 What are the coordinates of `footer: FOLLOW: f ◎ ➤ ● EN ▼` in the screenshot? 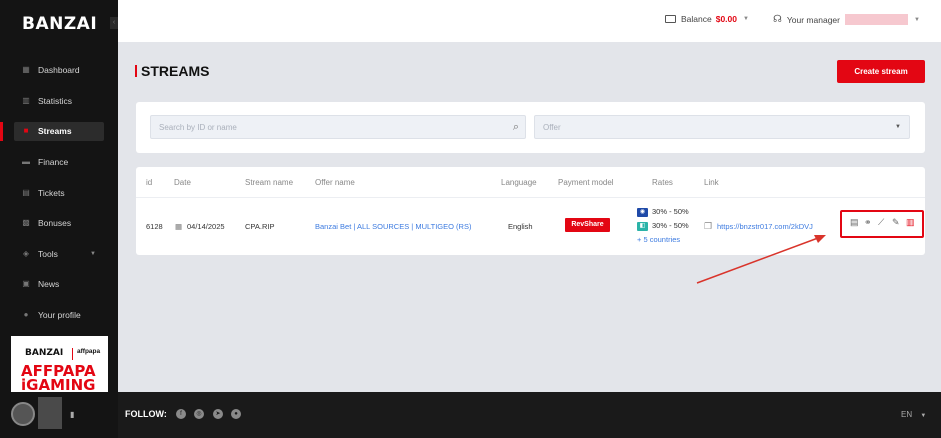 It's located at (529, 415).